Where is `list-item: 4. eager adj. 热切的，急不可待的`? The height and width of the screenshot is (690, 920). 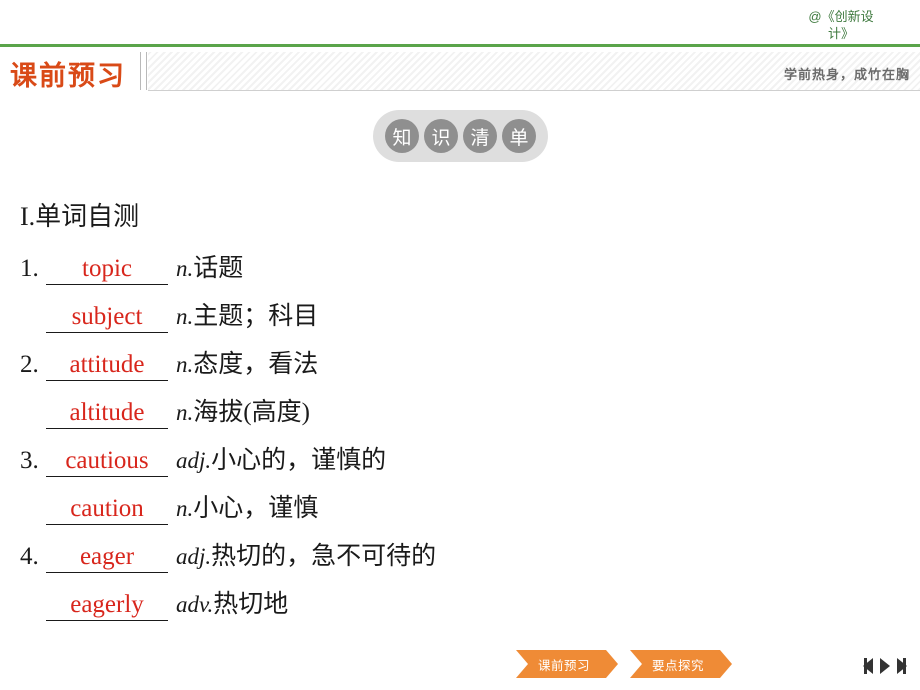 list-item: 4. eager adj. 热切的，急不可待的 is located at coordinates (460, 560).